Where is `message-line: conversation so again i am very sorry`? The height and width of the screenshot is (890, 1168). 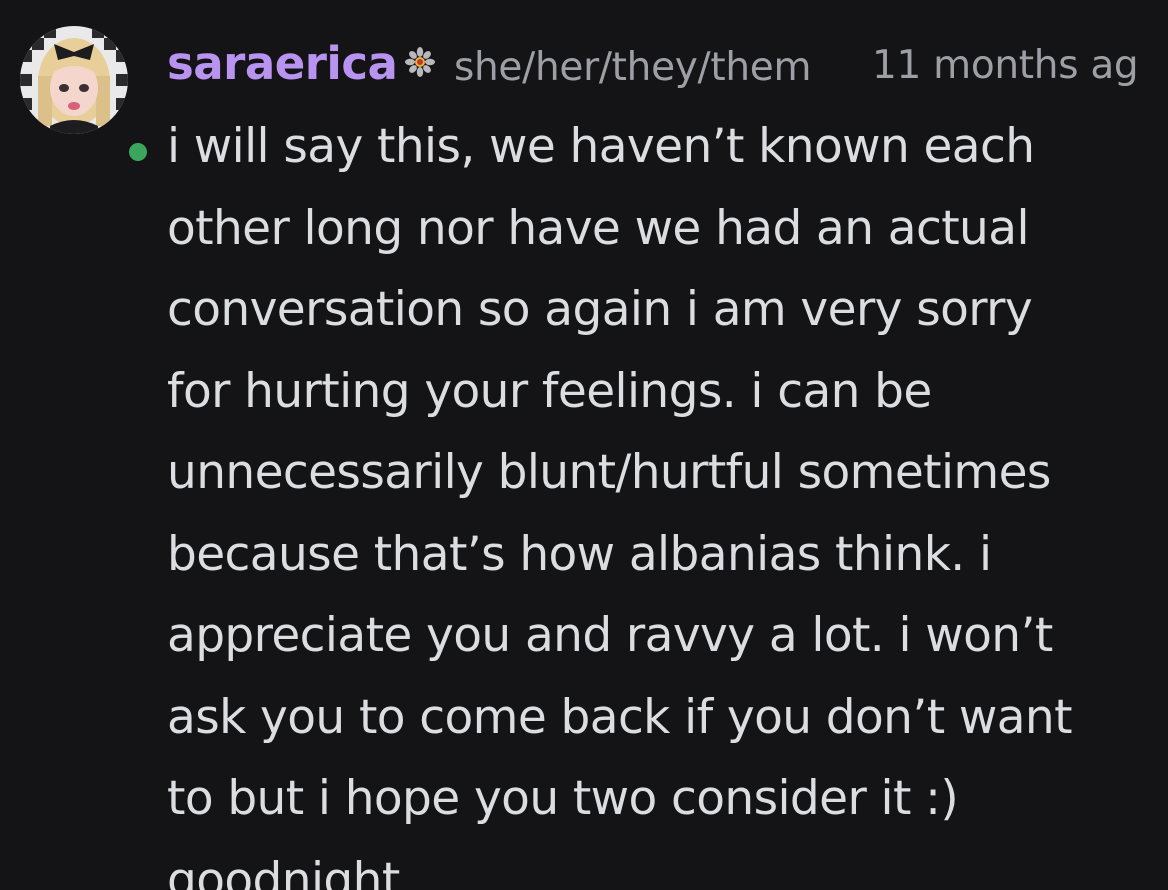
message-line: conversation so again i am very sorry is located at coordinates (600, 309).